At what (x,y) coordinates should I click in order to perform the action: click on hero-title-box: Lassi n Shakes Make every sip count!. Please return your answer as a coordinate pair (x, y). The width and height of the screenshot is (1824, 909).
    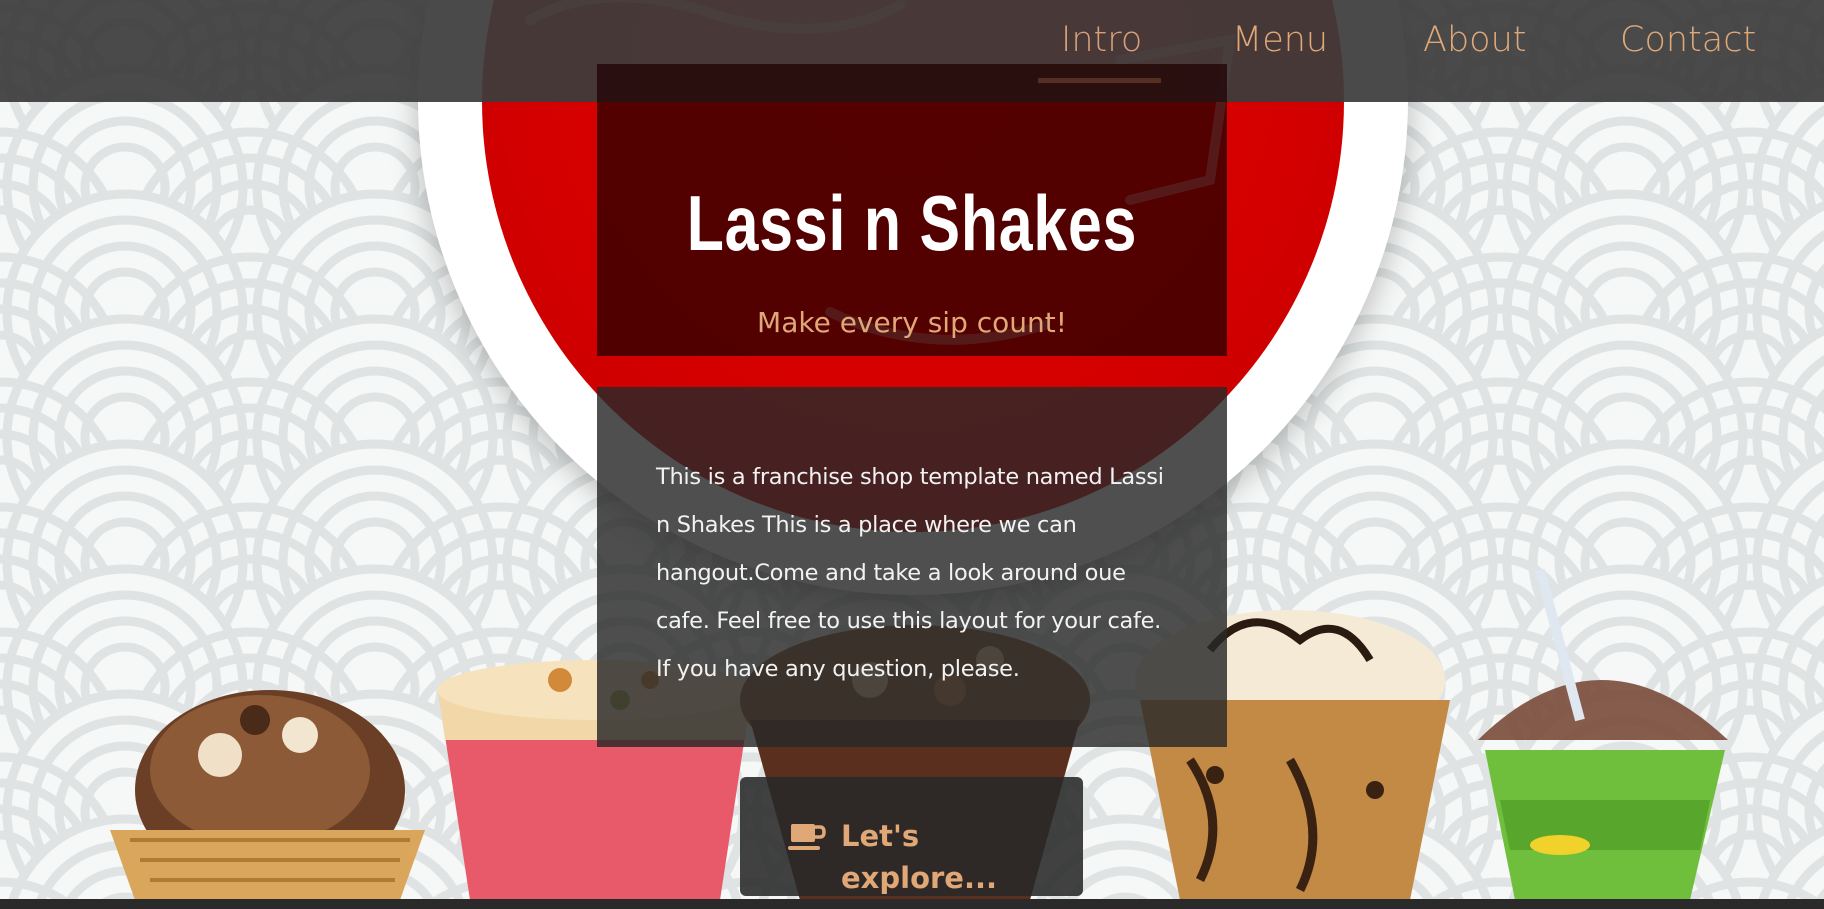
    Looking at the image, I should click on (912, 210).